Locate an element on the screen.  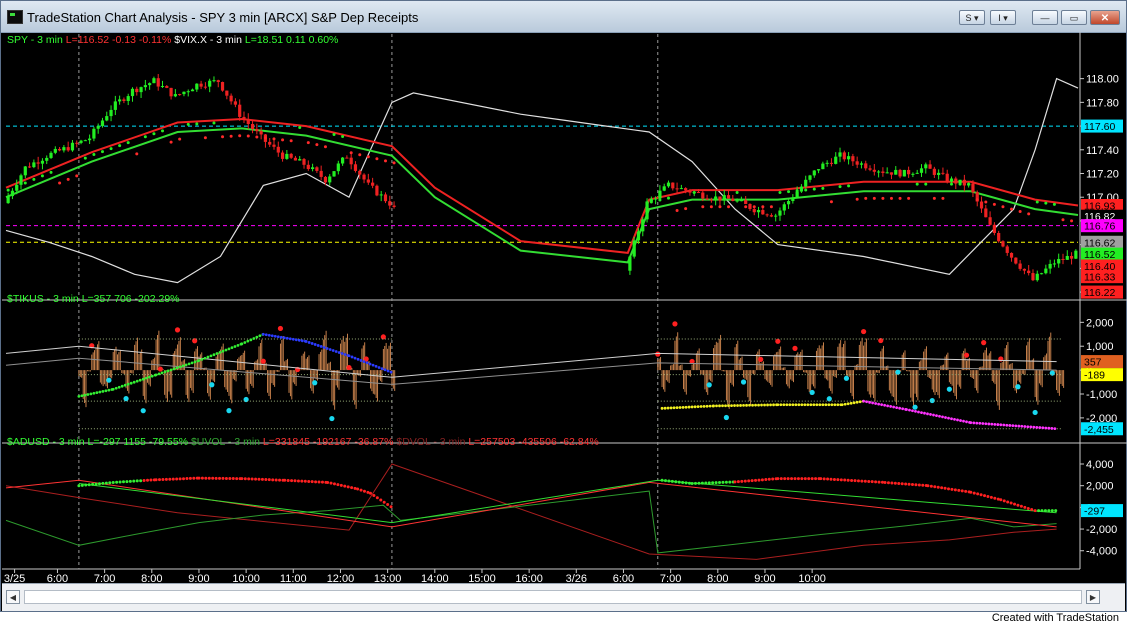
y-tick-label: -4,000 is located at coordinates (1101, 552).